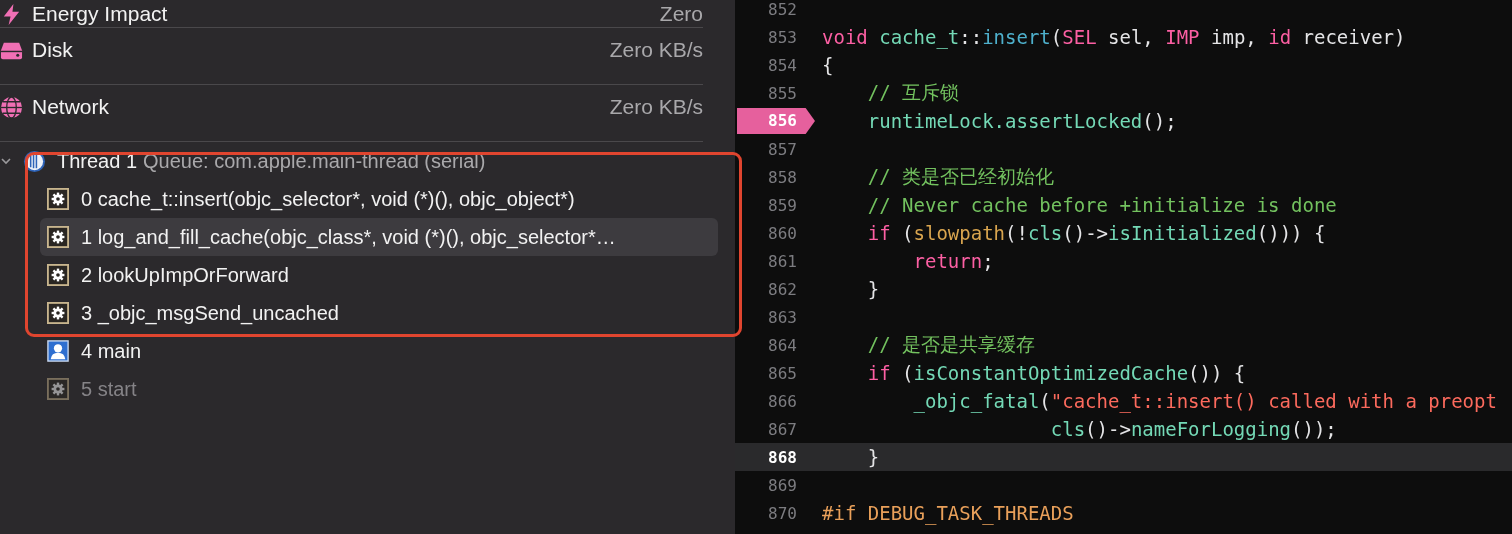  What do you see at coordinates (783, 429) in the screenshot?
I see `line-number: 867` at bounding box center [783, 429].